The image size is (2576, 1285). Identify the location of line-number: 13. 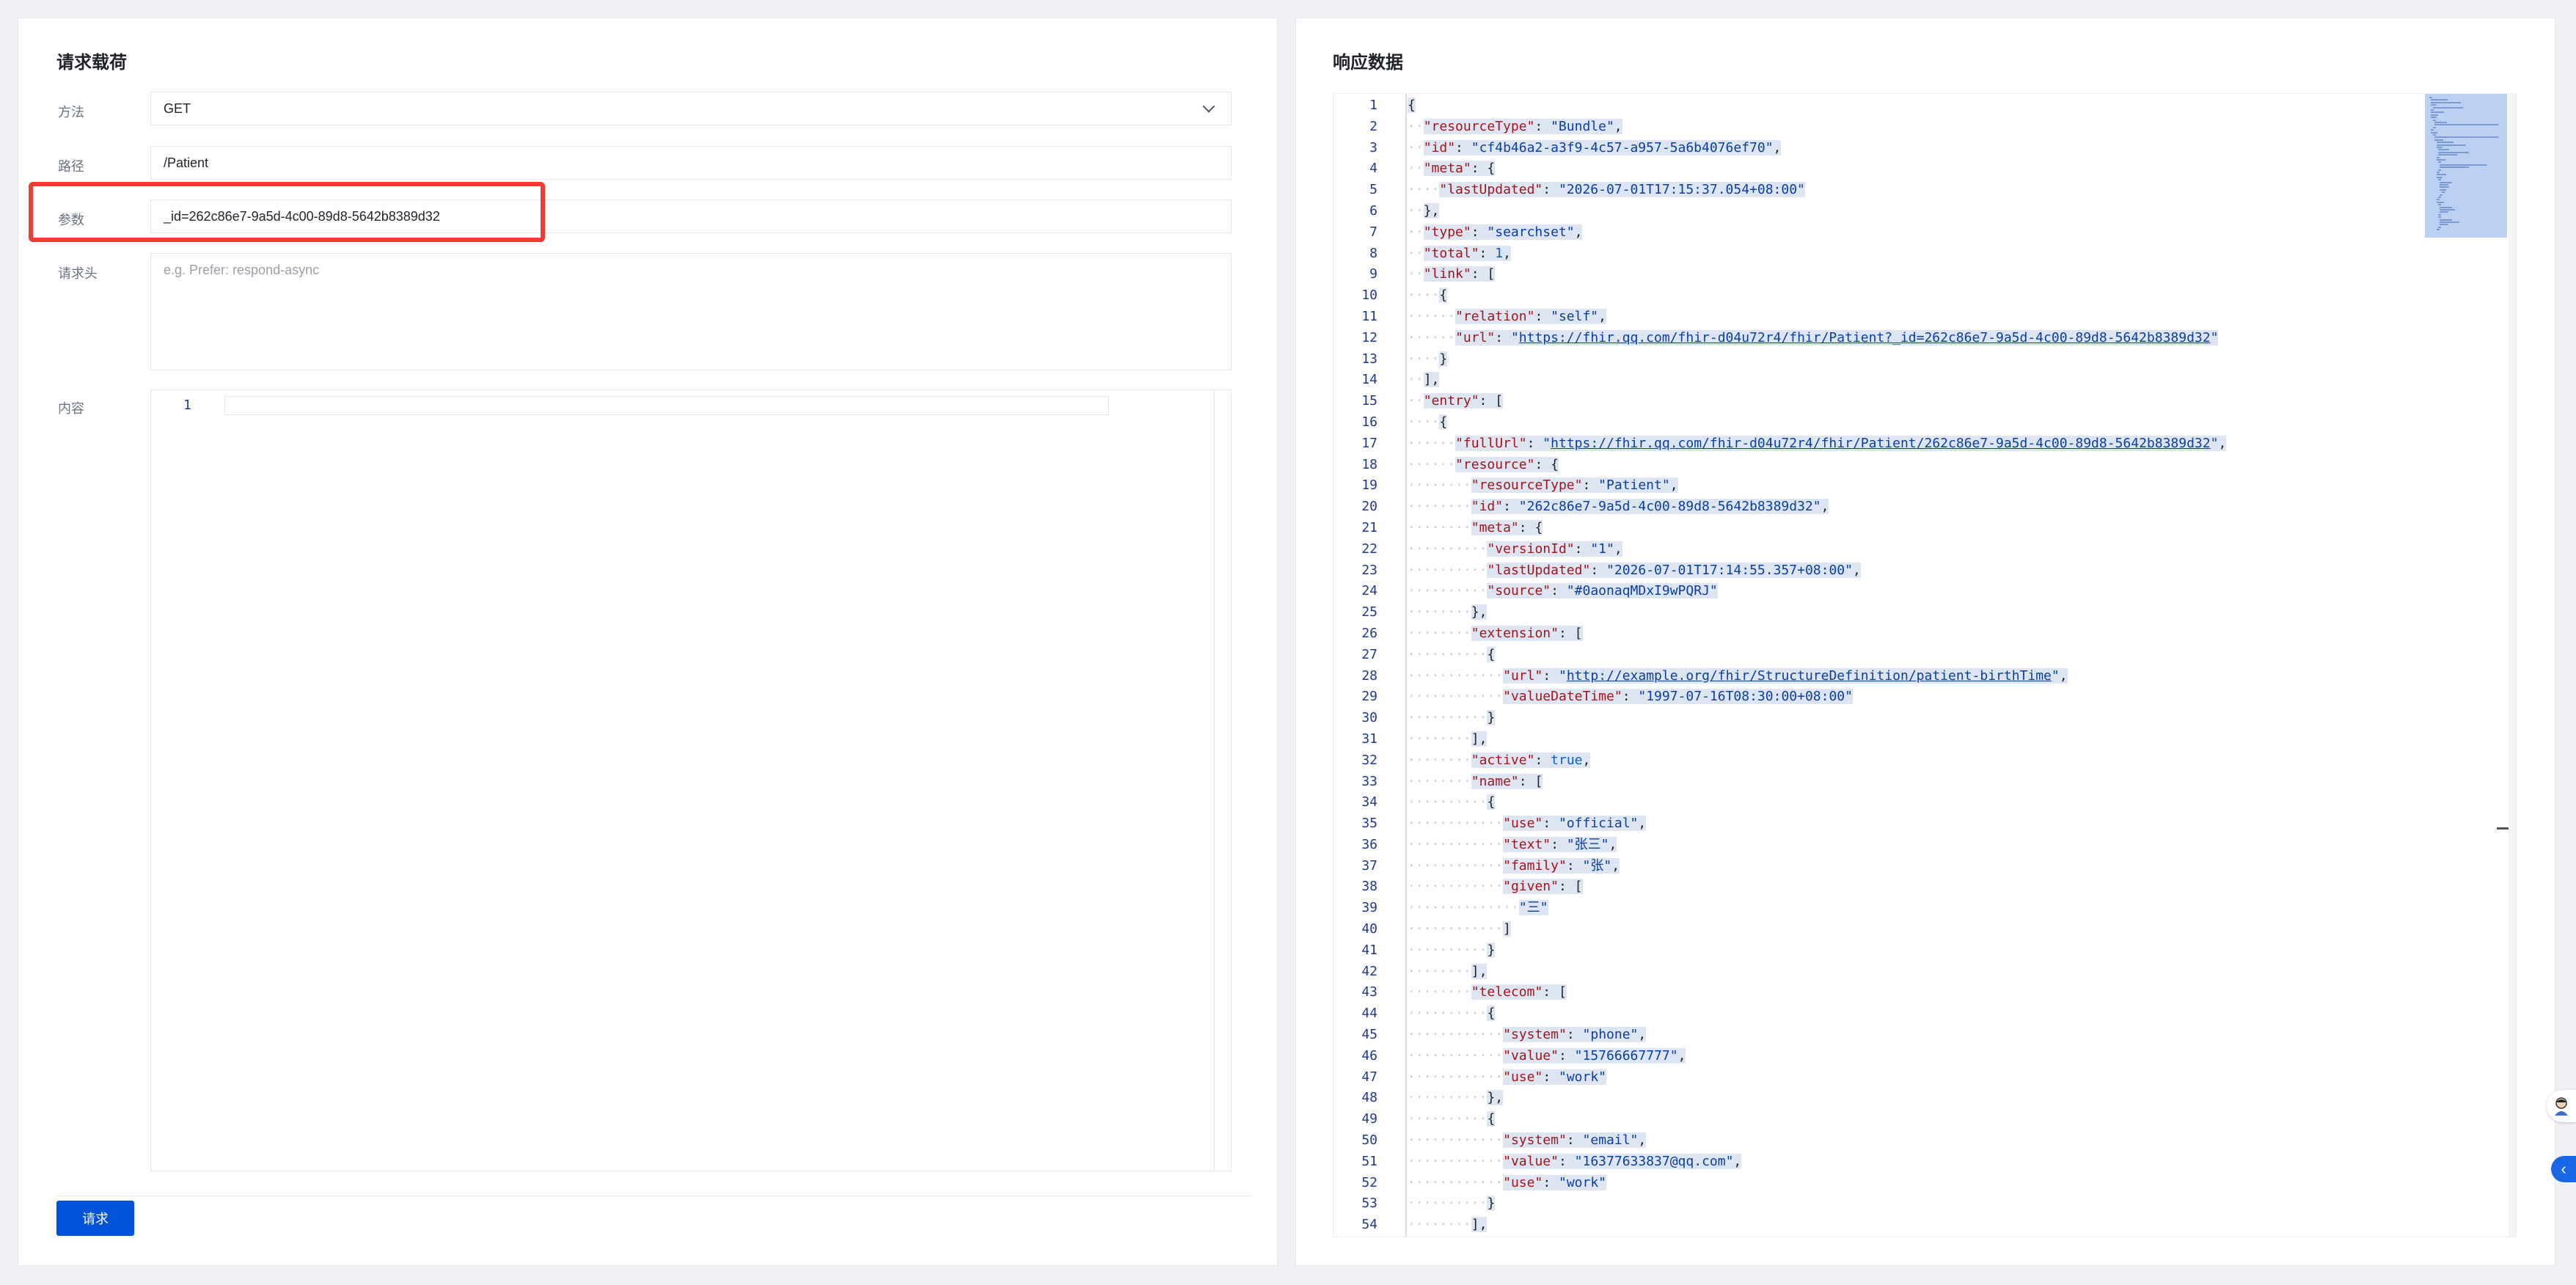
(1369, 359).